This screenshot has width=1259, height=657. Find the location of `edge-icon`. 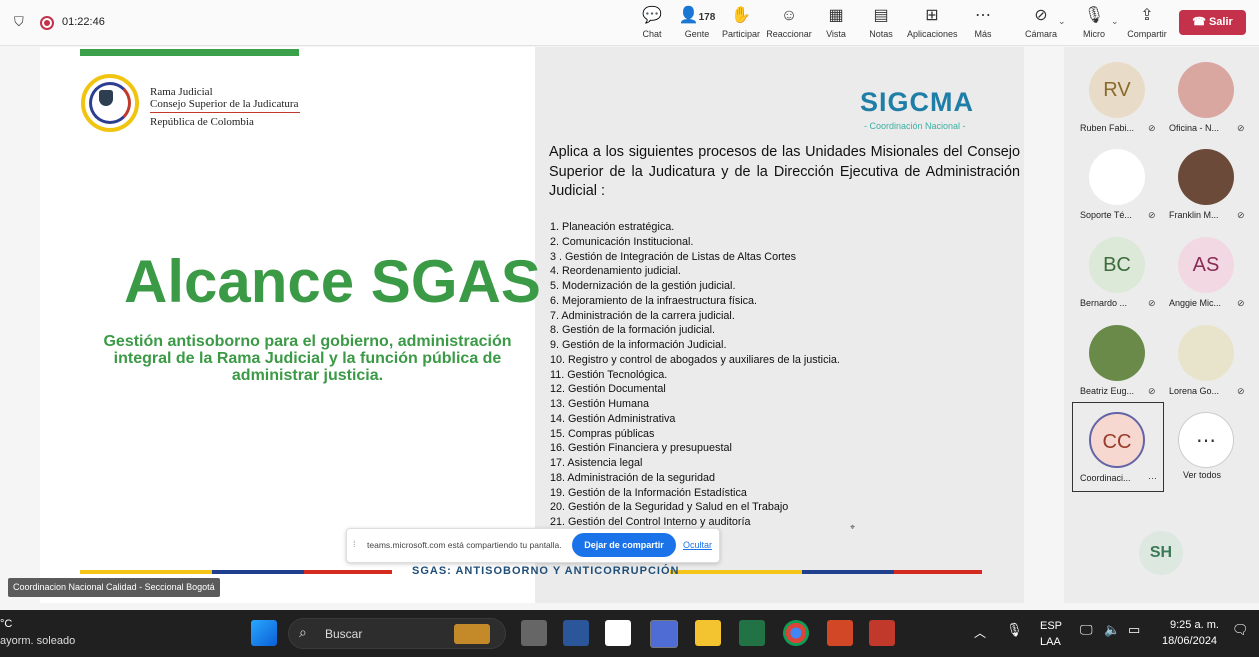

edge-icon is located at coordinates (664, 634).